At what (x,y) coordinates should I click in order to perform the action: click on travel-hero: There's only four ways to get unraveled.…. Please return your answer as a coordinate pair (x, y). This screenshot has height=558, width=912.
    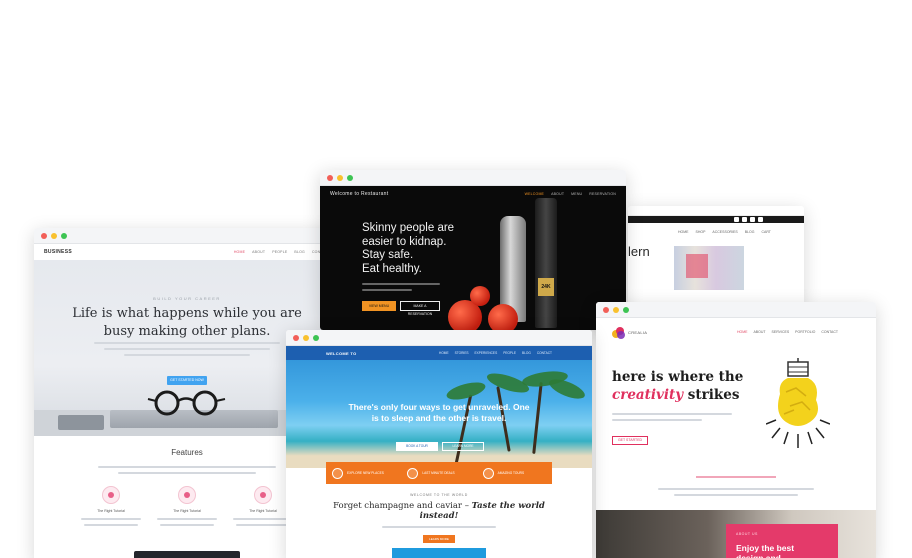
    Looking at the image, I should click on (439, 407).